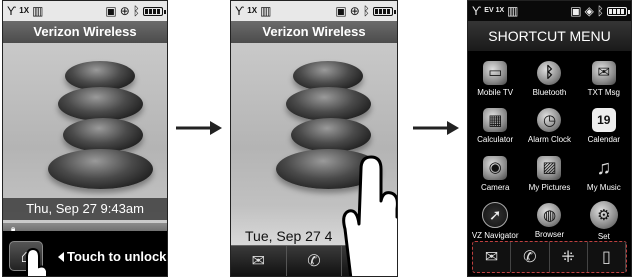 The height and width of the screenshot is (277, 634). I want to click on date-time: Thu, Sep 27 9:43am, so click(85, 209).